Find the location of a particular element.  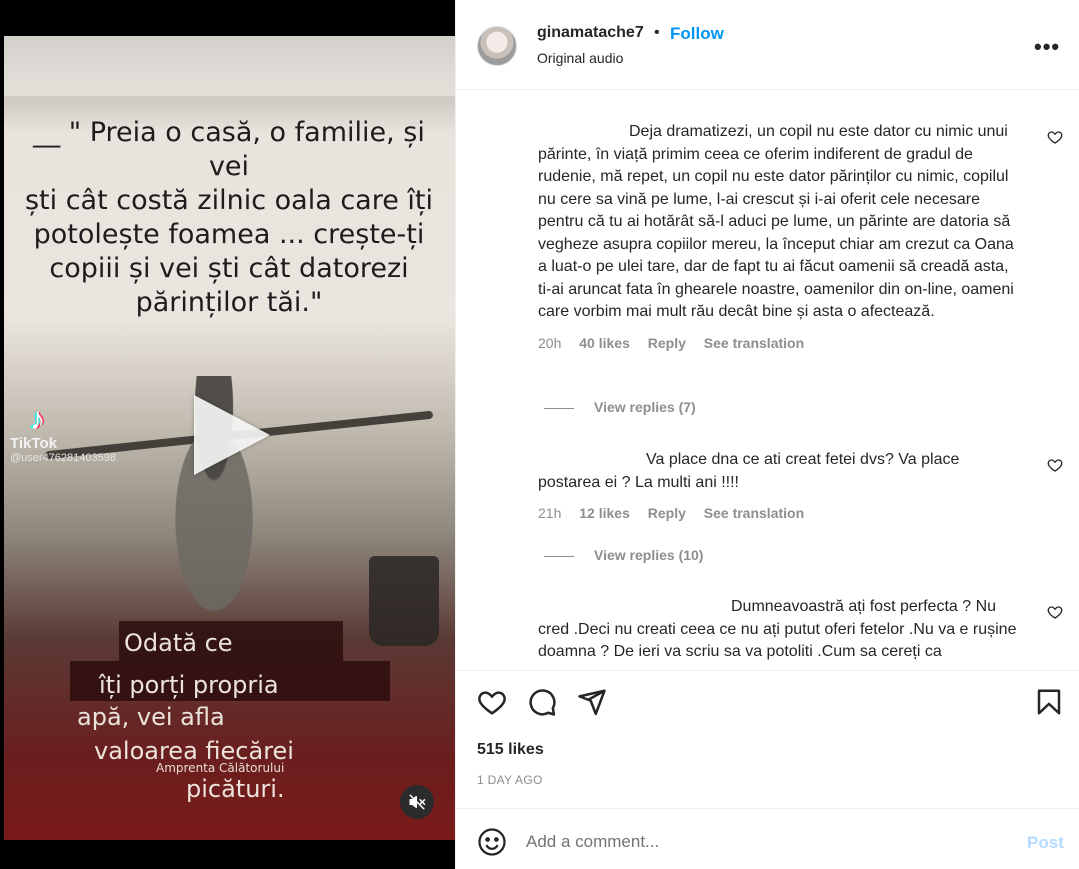

quote-line: __ " Preia o casă, o familie, și vei is located at coordinates (229, 149).